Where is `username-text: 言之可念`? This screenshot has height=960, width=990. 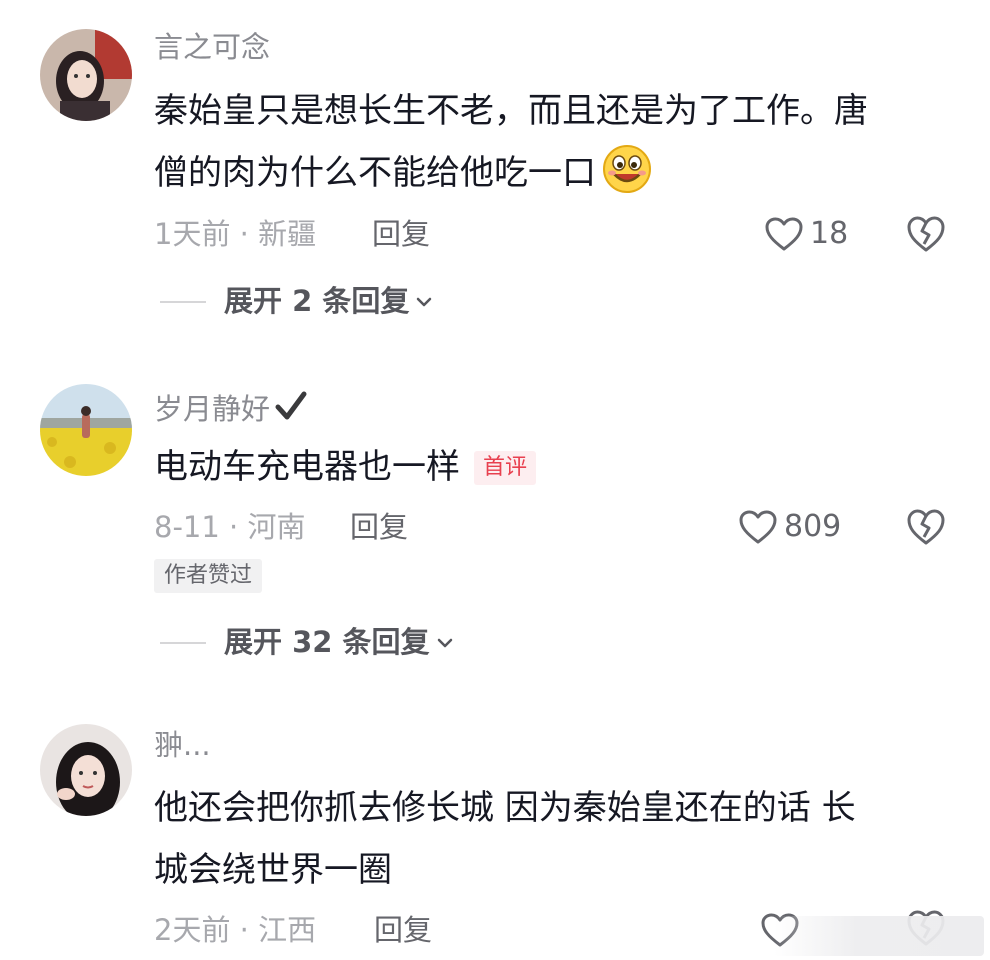
username-text: 言之可念 is located at coordinates (212, 47).